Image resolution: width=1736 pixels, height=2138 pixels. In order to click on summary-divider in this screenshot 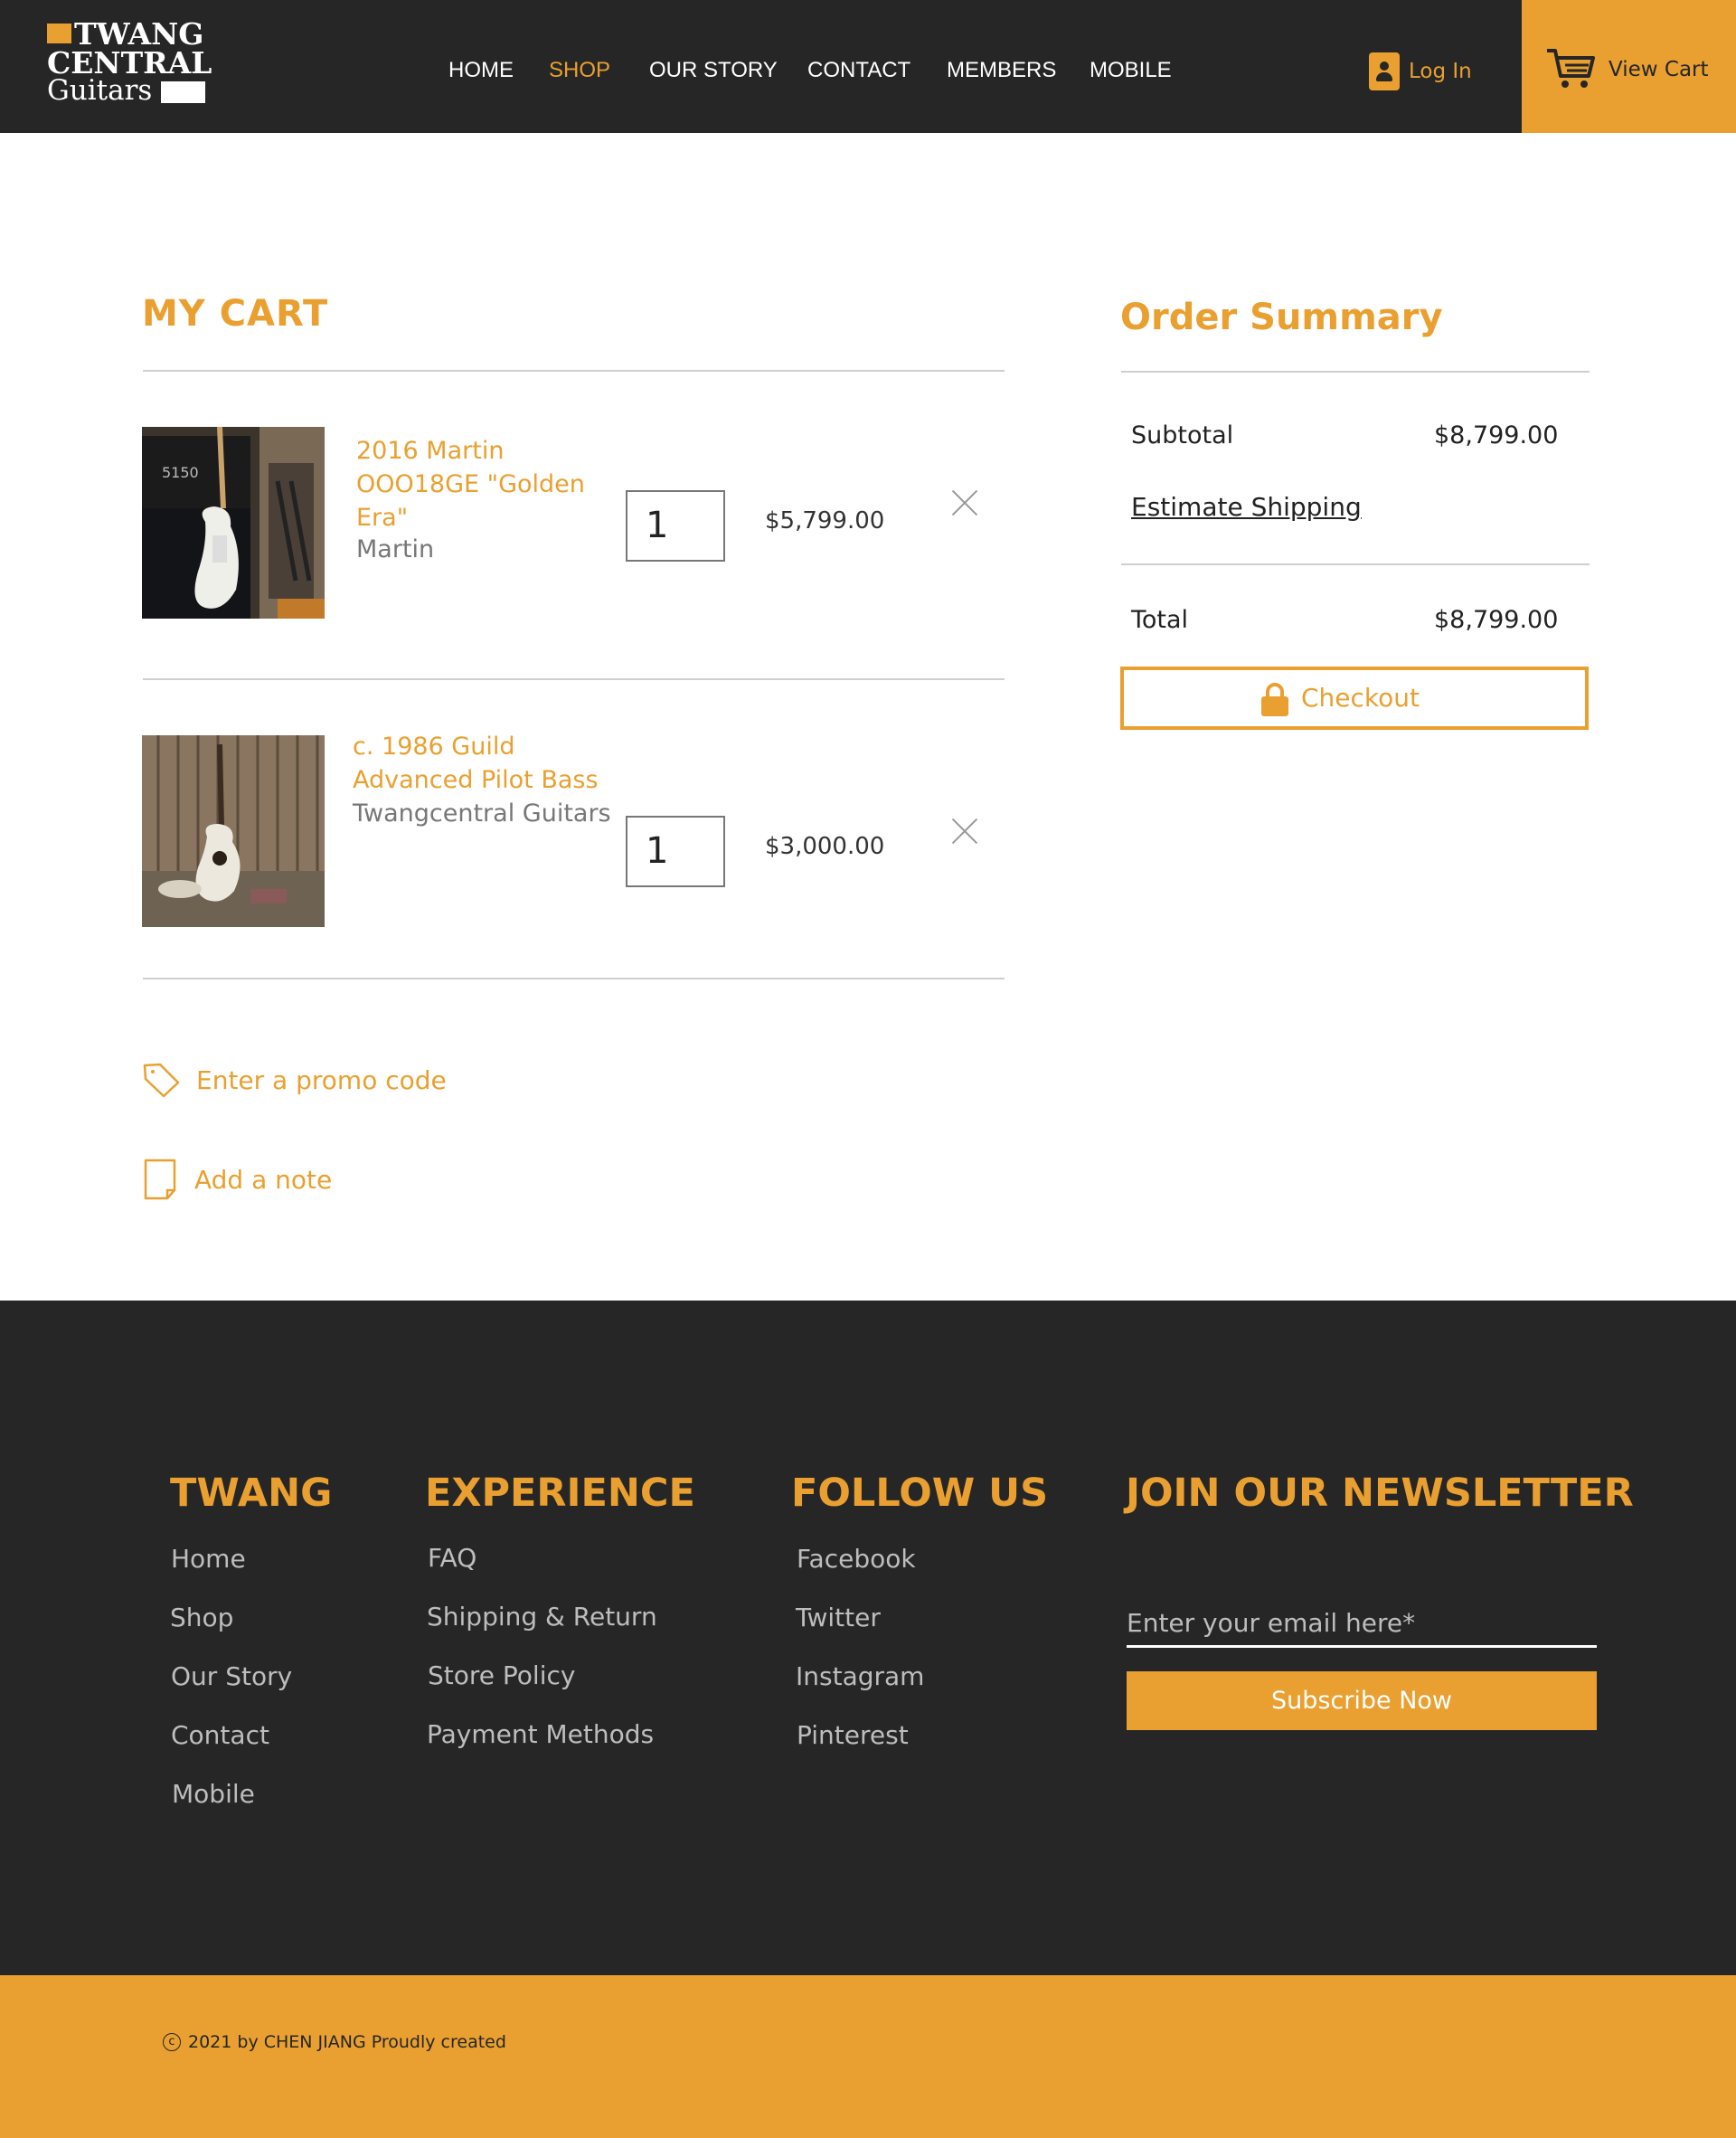, I will do `click(1356, 564)`.